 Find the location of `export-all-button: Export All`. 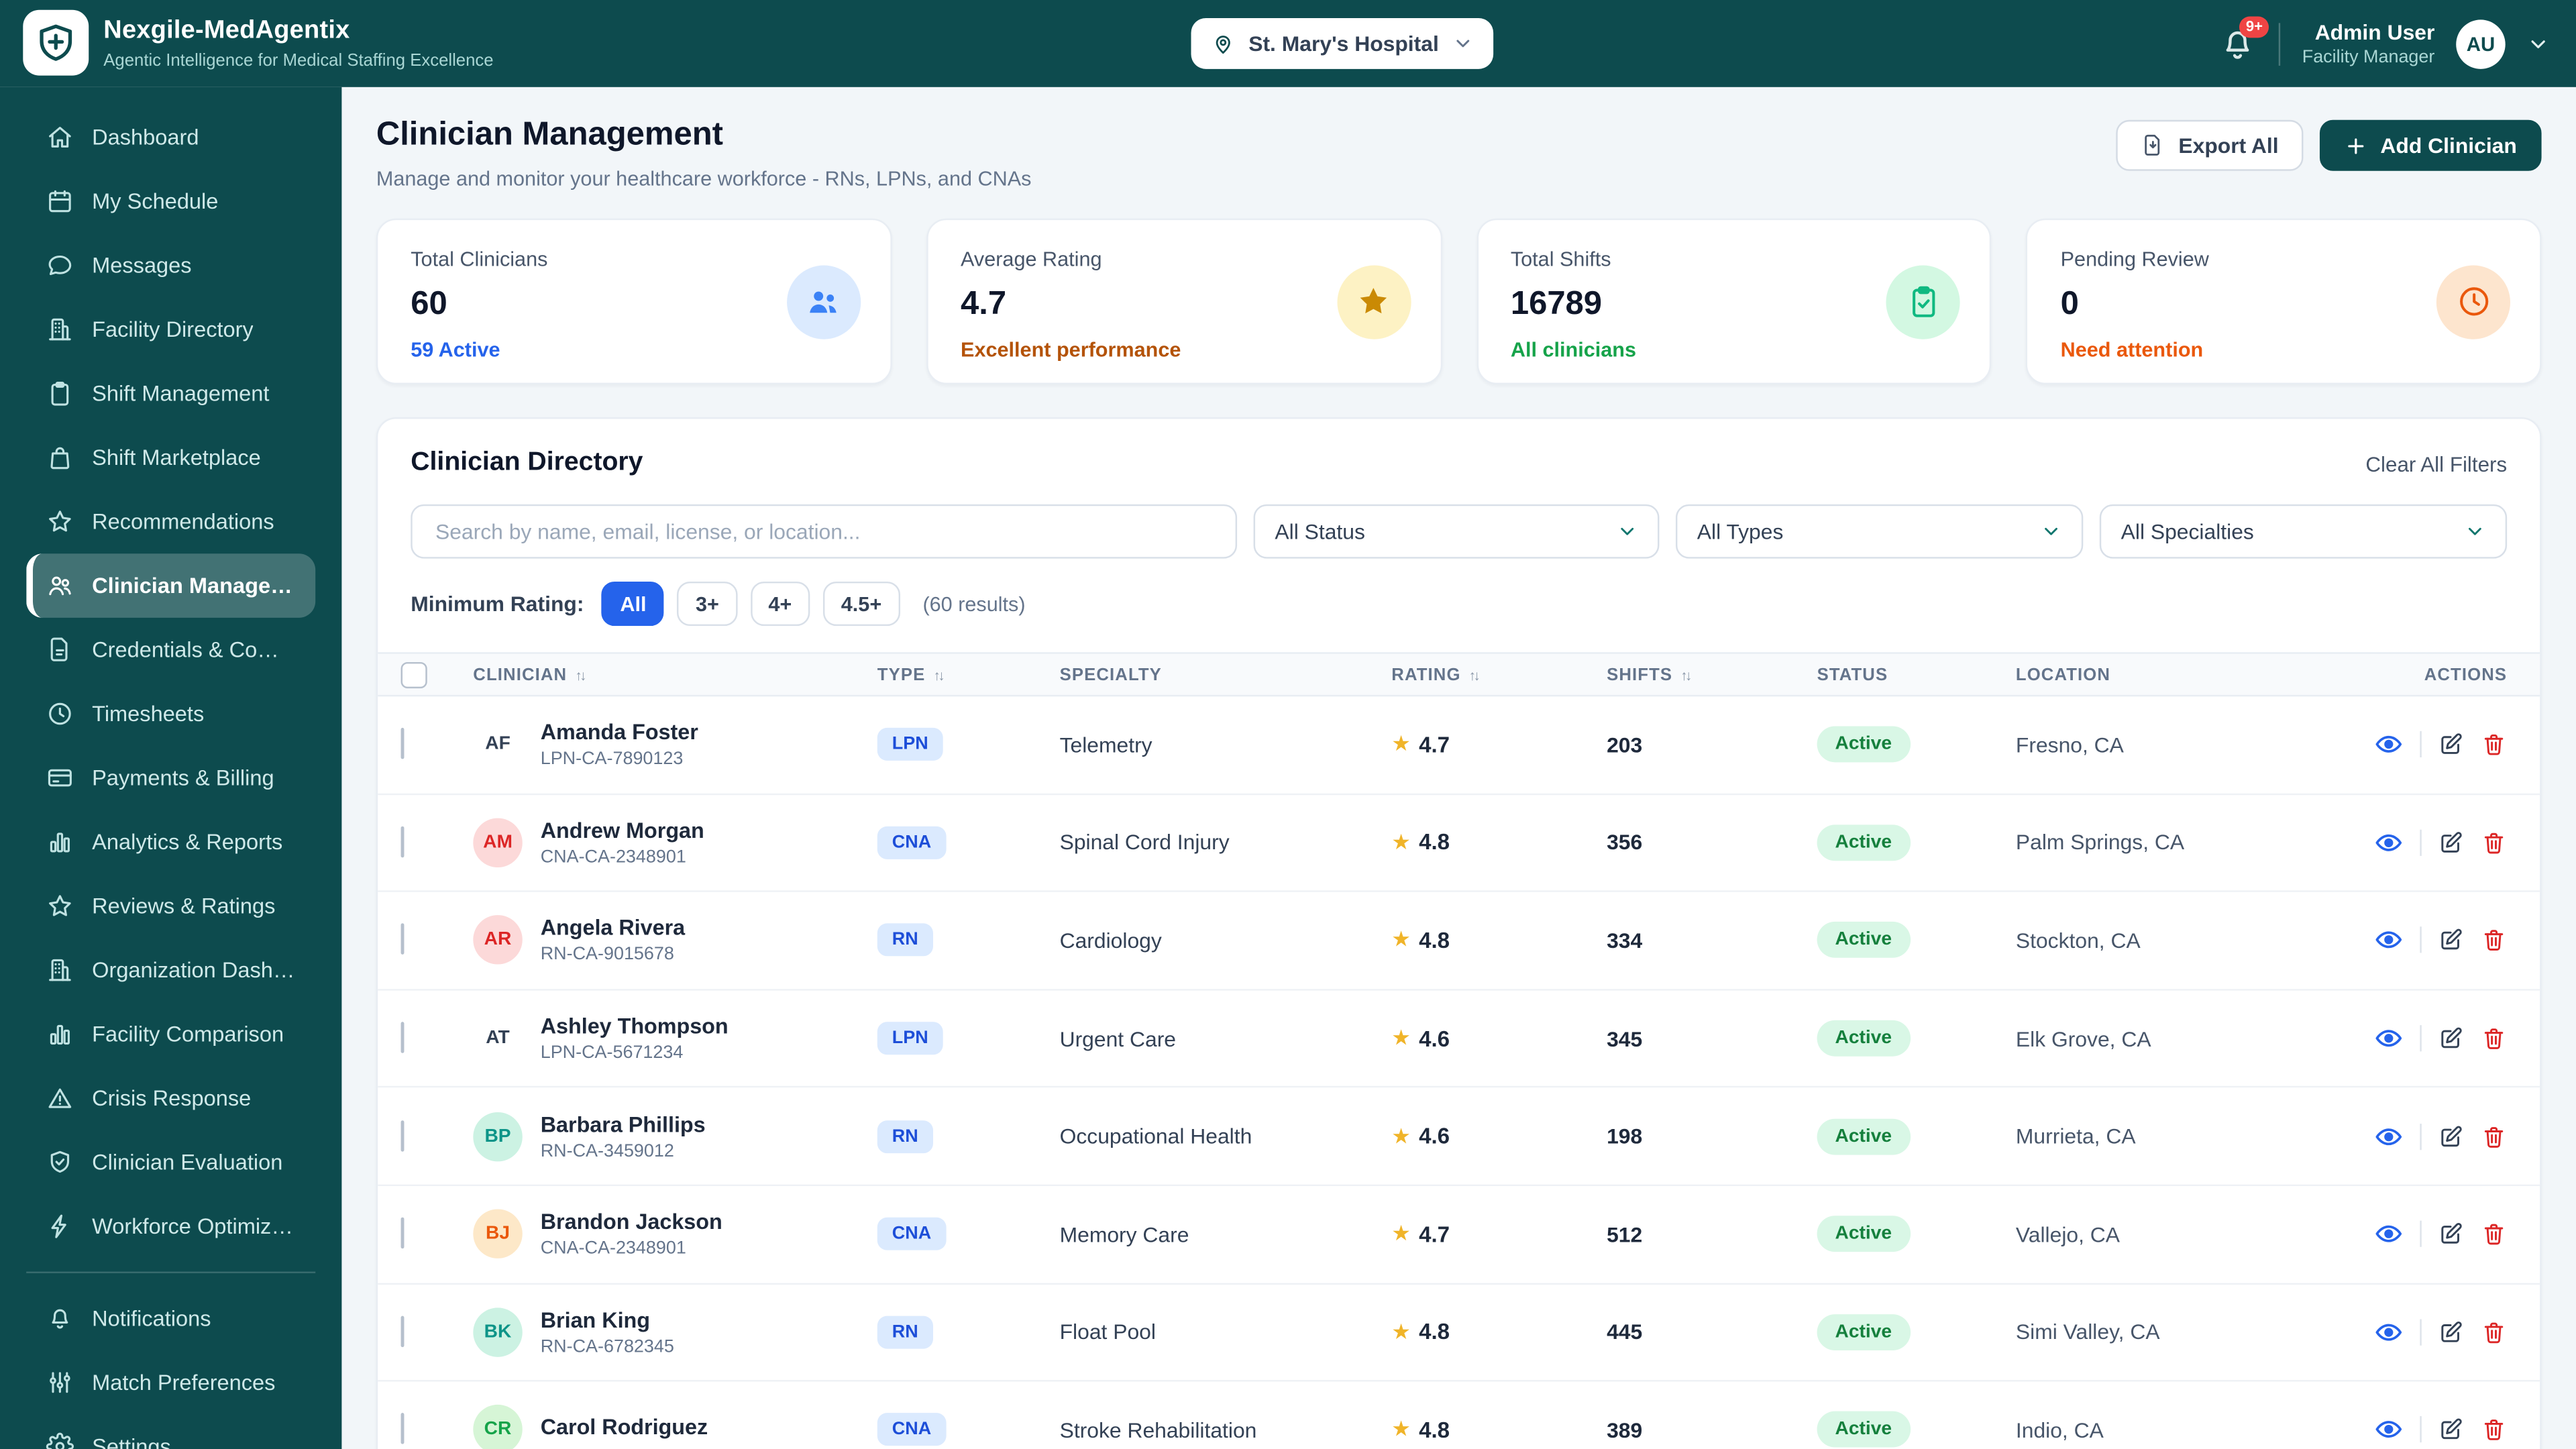

export-all-button: Export All is located at coordinates (2210, 145).